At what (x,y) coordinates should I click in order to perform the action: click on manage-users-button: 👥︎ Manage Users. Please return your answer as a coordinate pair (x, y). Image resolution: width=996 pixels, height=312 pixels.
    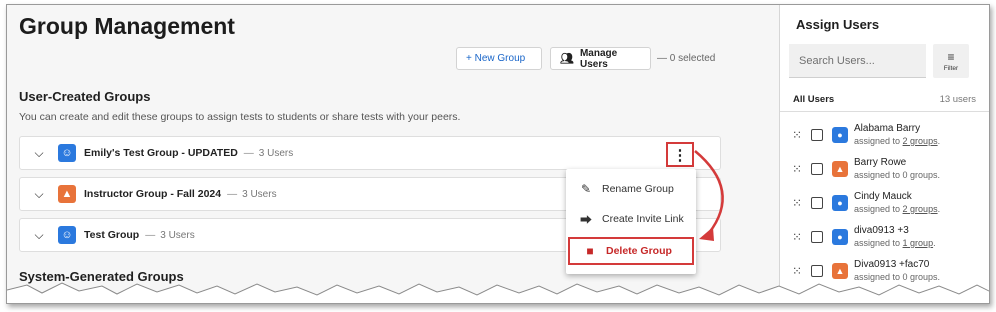
    Looking at the image, I should click on (600, 58).